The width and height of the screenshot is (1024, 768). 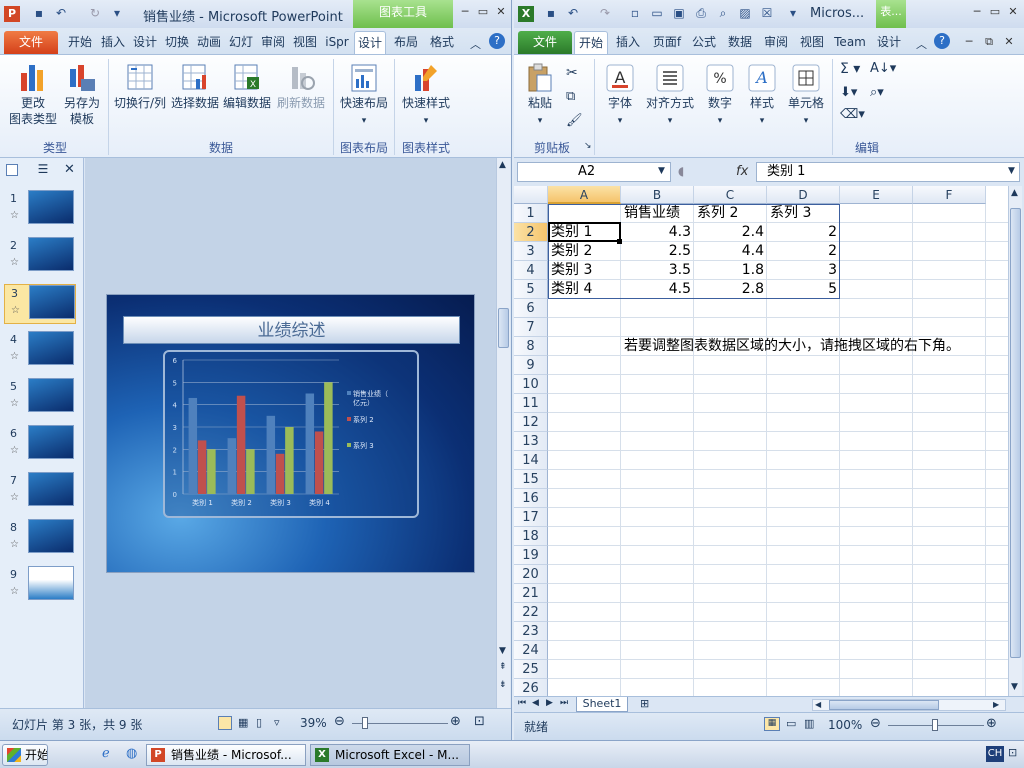 What do you see at coordinates (337, 42) in the screenshot?
I see `tab-ispring: iSpr` at bounding box center [337, 42].